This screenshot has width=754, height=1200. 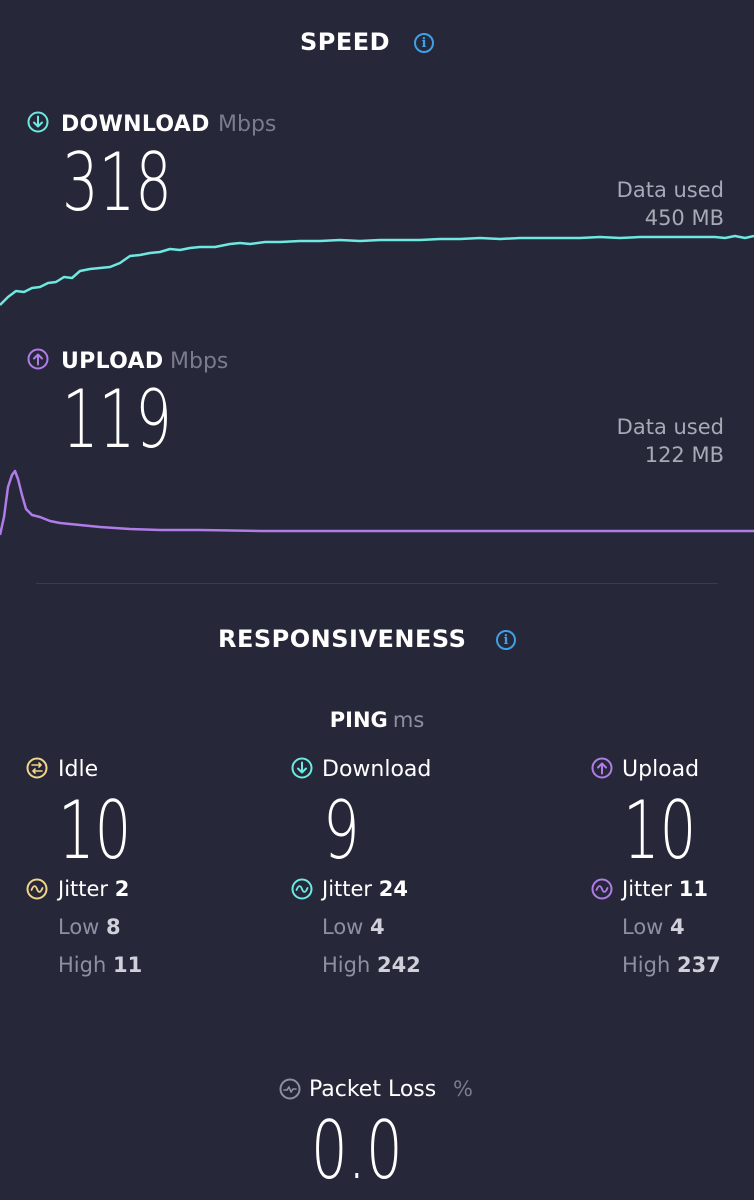 I want to click on download-jitter-icon, so click(x=302, y=889).